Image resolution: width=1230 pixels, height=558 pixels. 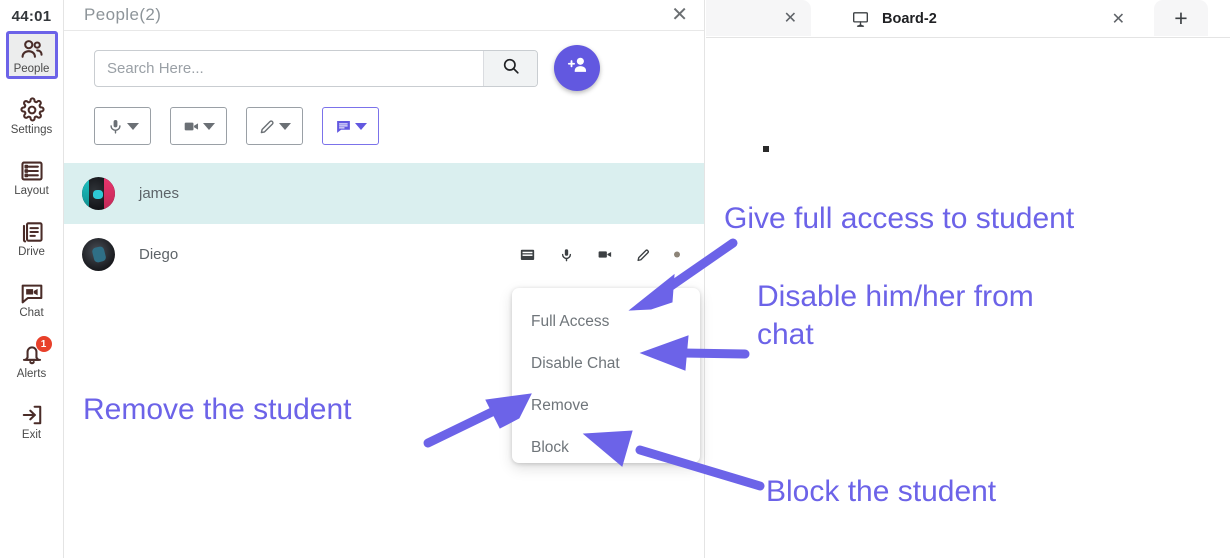 I want to click on layout-icon, so click(x=32, y=171).